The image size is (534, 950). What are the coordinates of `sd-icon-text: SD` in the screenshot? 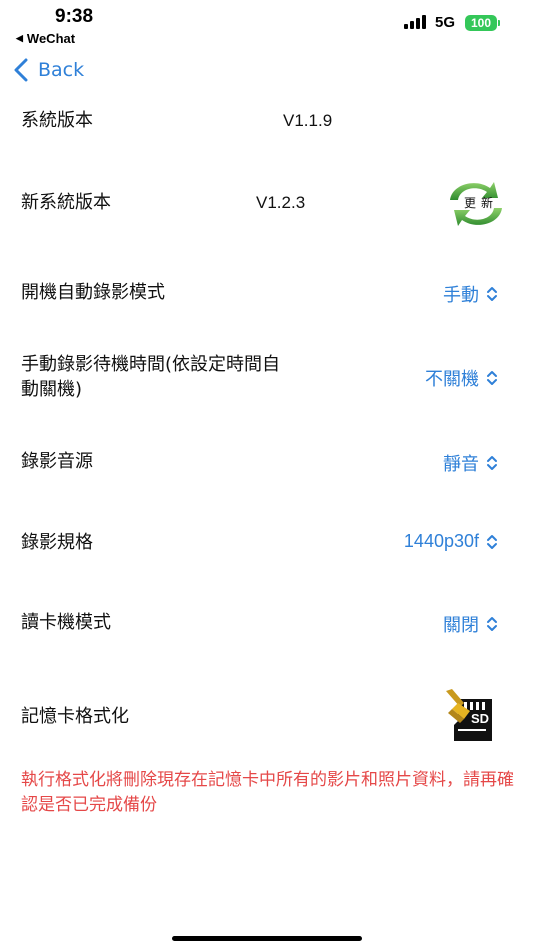 It's located at (480, 718).